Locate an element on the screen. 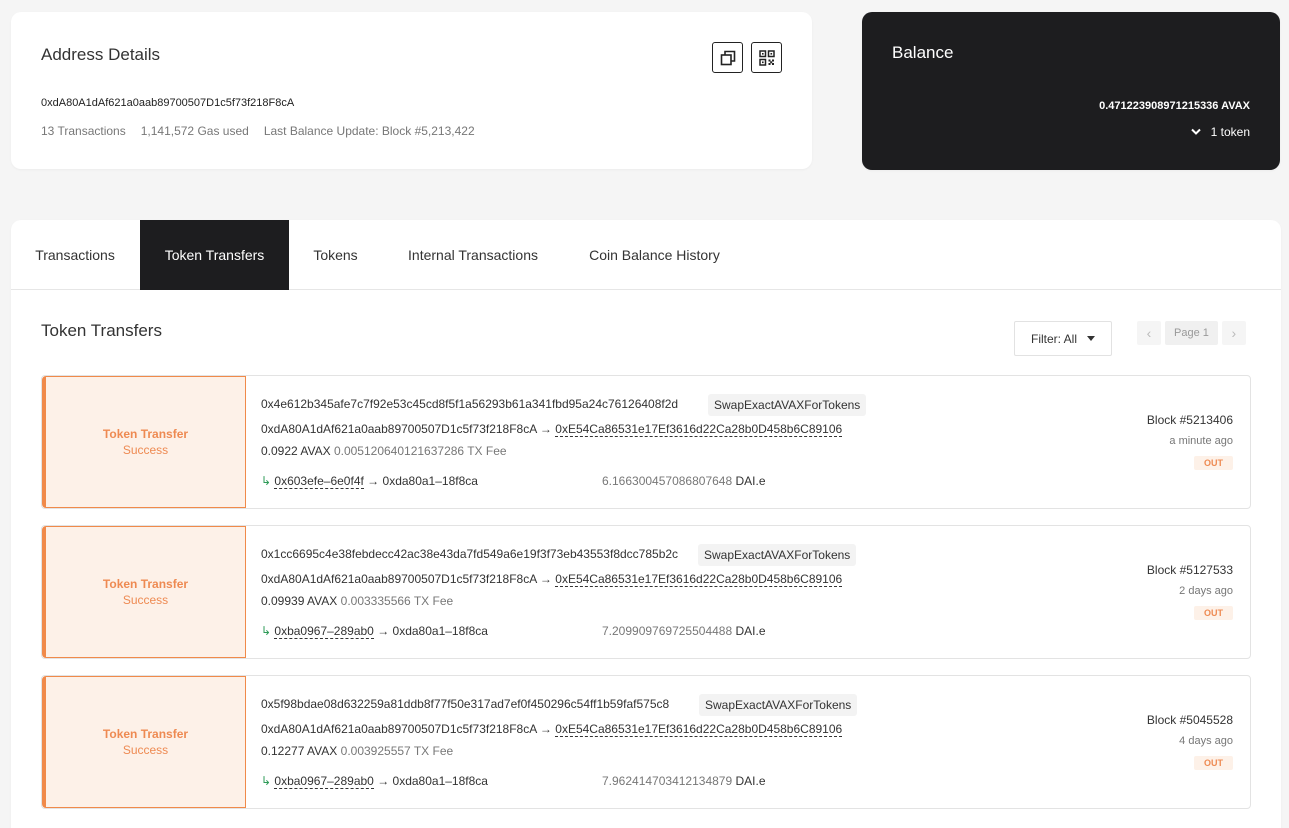 This screenshot has width=1289, height=828. token-amount: 7.962414703412134879 DAI.e is located at coordinates (684, 781).